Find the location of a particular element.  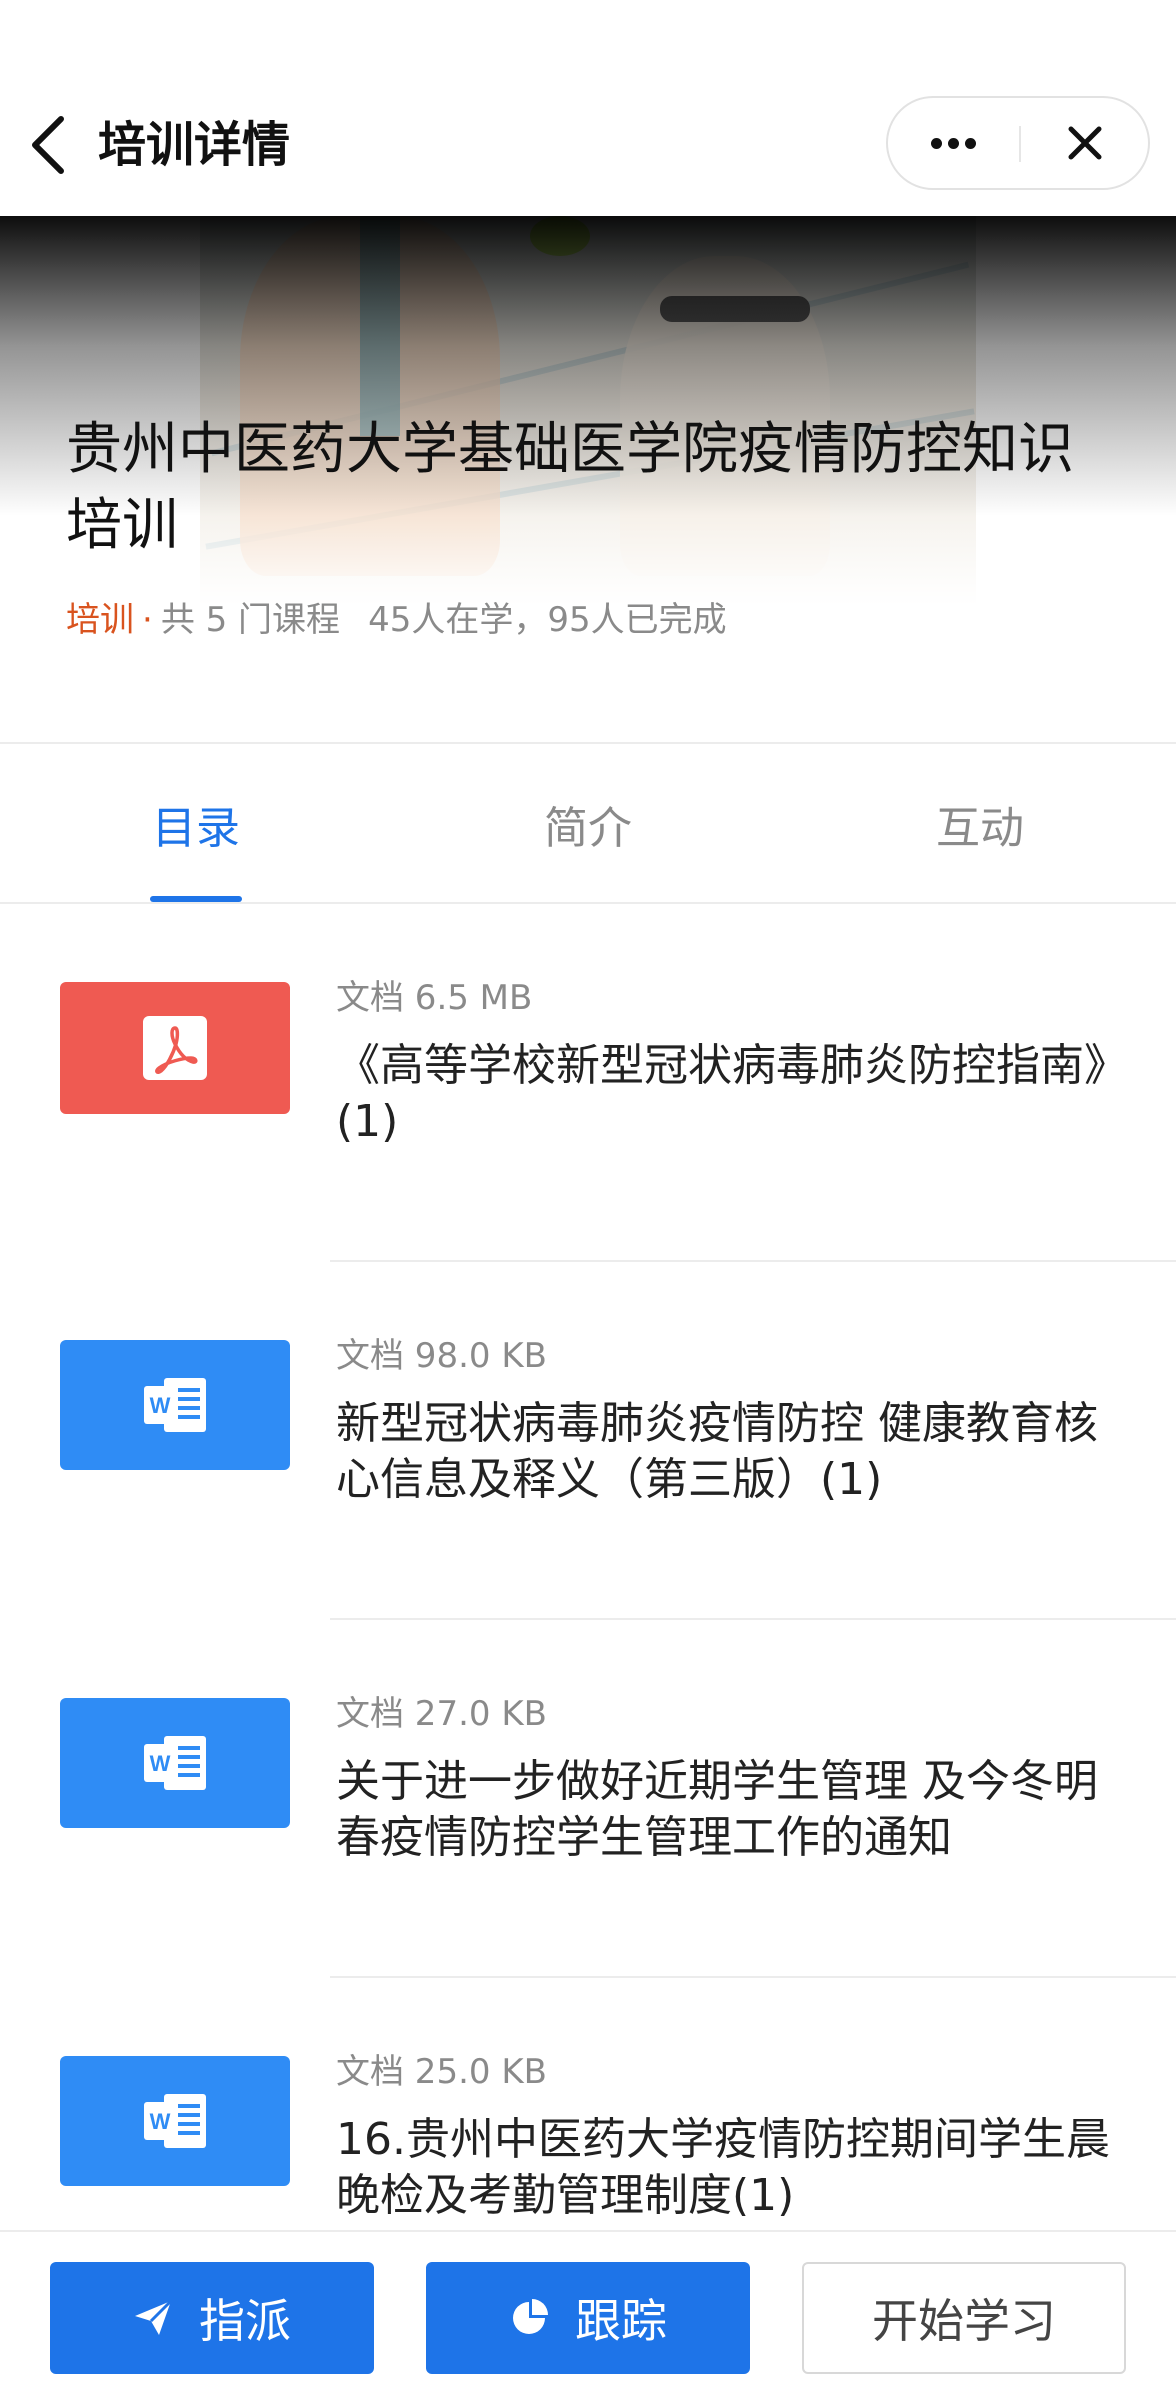

list-item: 文档 6.5 MB 《高等学校新型冠状病毒肺炎防控指南》(1) is located at coordinates (588, 1083).